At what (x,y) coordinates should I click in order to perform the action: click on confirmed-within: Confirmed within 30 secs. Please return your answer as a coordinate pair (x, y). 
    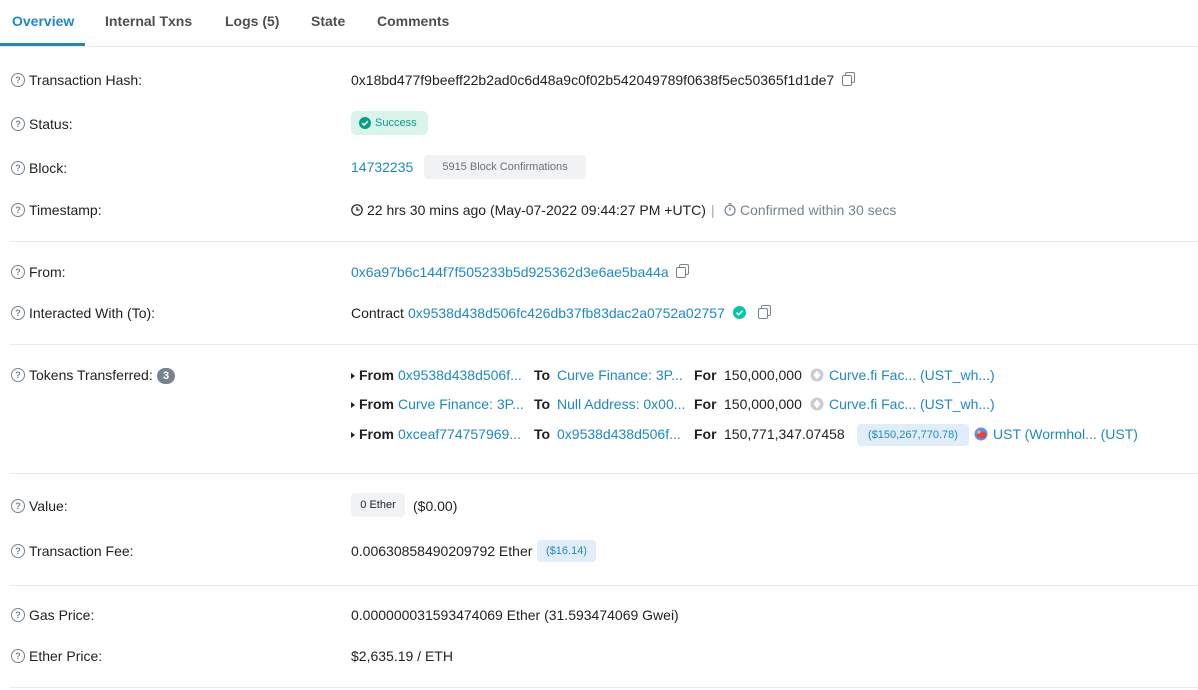
    Looking at the image, I should click on (818, 210).